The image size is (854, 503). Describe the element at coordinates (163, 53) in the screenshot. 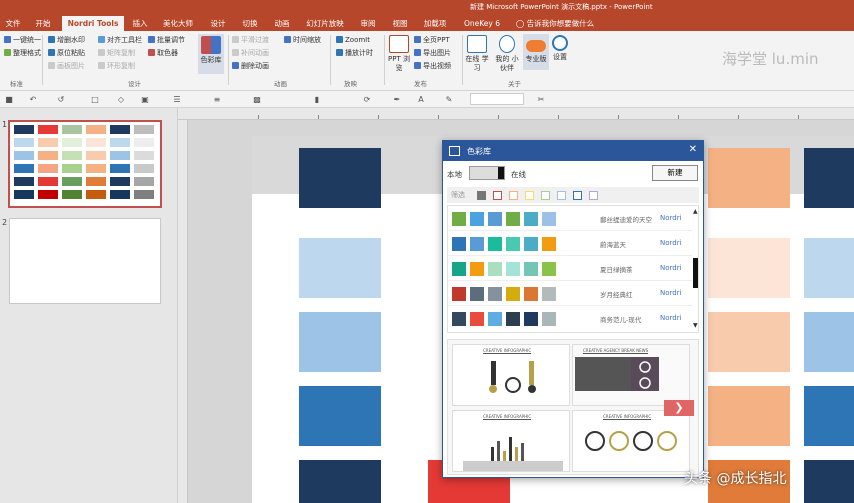

I see `eyedropper-button: 取色器` at that location.